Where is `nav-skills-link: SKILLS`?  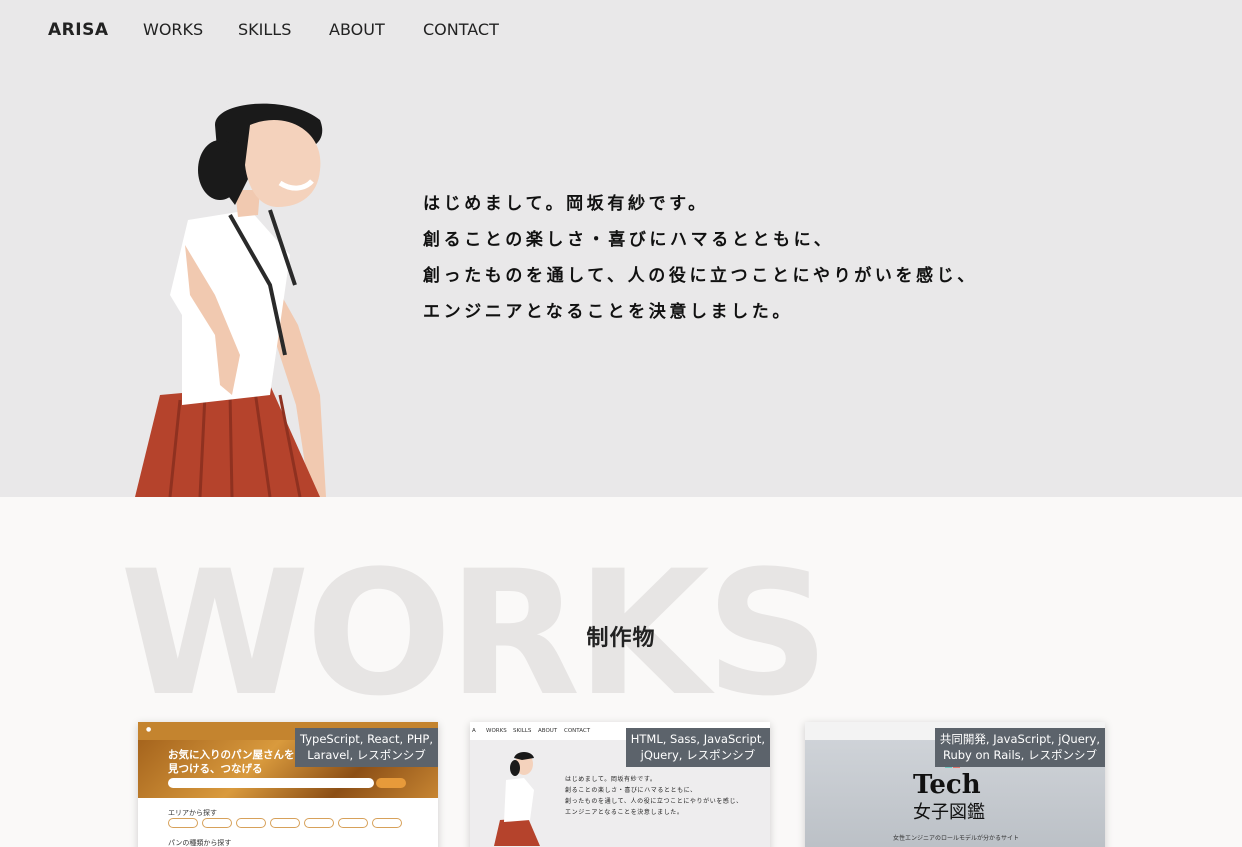
nav-skills-link: SKILLS is located at coordinates (264, 29).